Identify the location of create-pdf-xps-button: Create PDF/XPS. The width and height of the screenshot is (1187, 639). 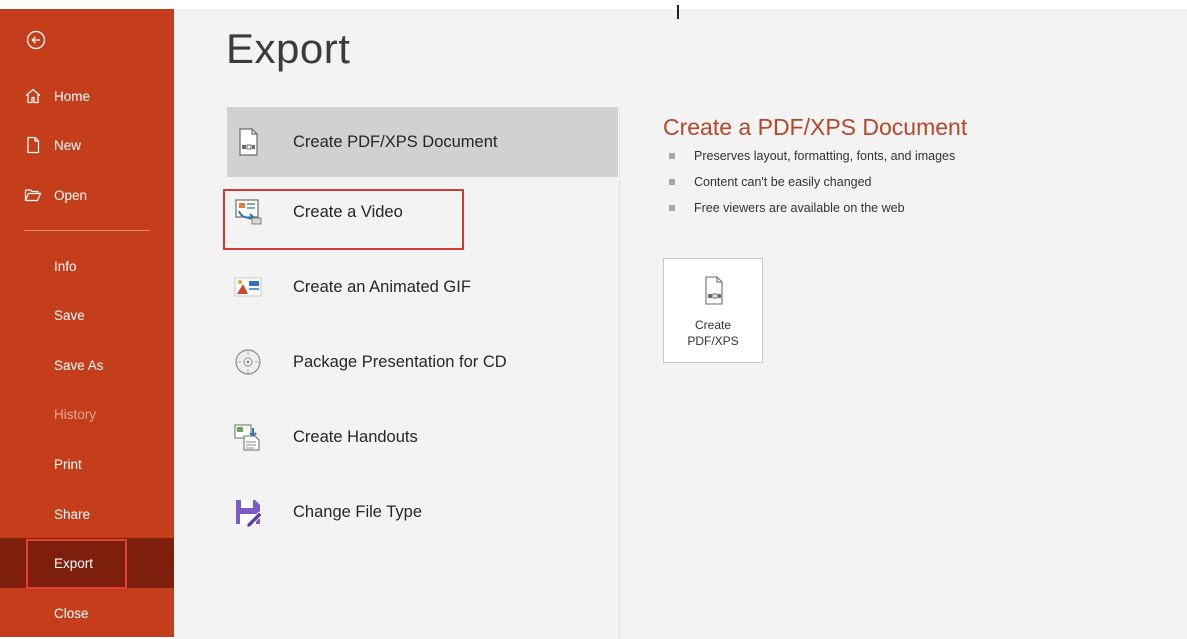
(713, 310).